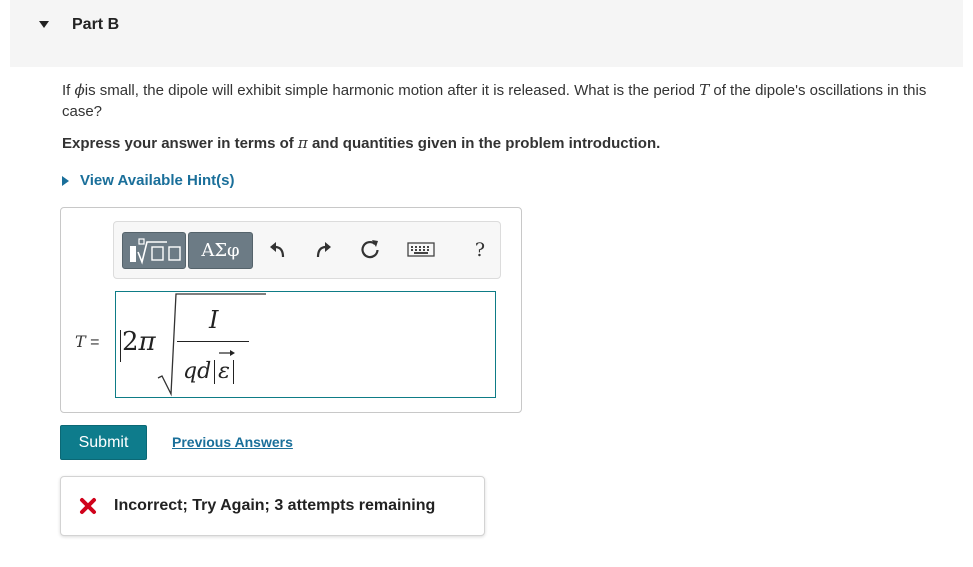 The height and width of the screenshot is (567, 973). I want to click on coefficient: 2π, so click(139, 342).